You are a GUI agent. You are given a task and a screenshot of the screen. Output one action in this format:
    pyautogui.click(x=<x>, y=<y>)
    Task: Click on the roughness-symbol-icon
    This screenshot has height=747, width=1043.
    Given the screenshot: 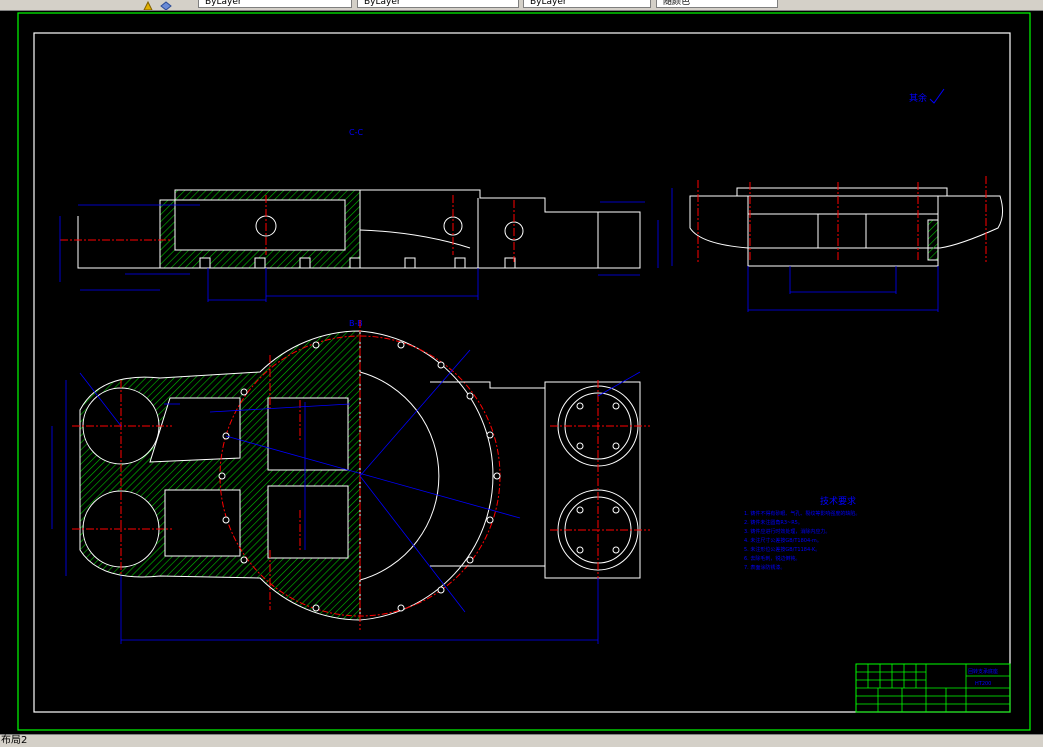 What is the action you would take?
    pyautogui.click(x=937, y=96)
    